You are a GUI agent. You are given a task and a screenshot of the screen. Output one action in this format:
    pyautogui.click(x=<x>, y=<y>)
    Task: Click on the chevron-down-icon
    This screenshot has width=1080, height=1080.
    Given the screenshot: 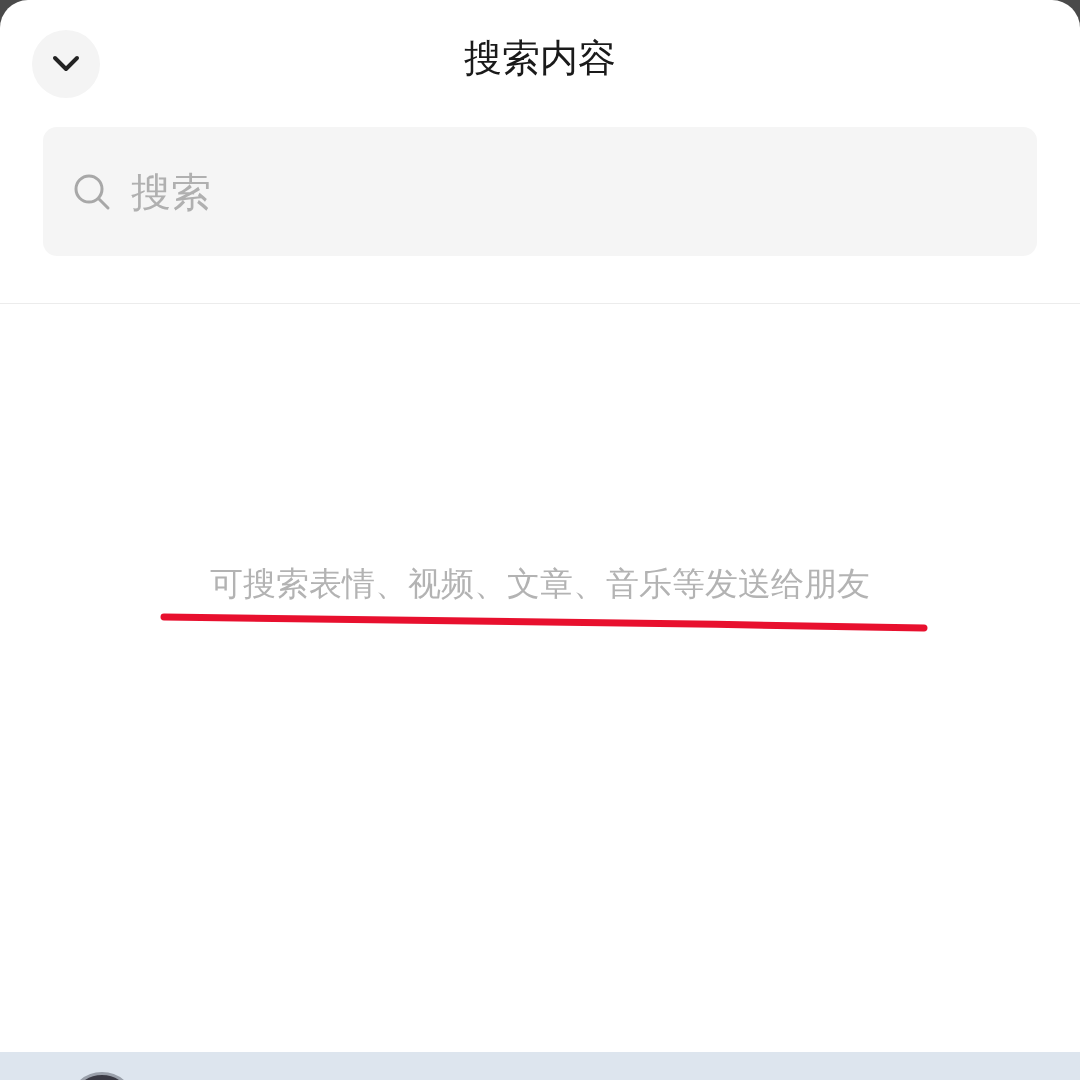 What is the action you would take?
    pyautogui.click(x=66, y=64)
    